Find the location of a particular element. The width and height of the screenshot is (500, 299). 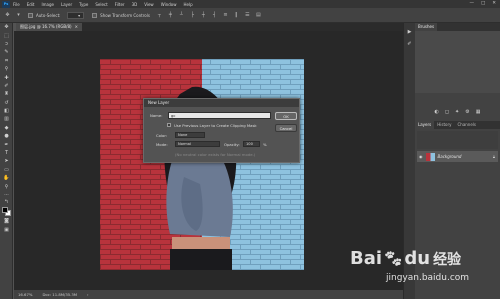

color-swatches is located at coordinates (6, 211).